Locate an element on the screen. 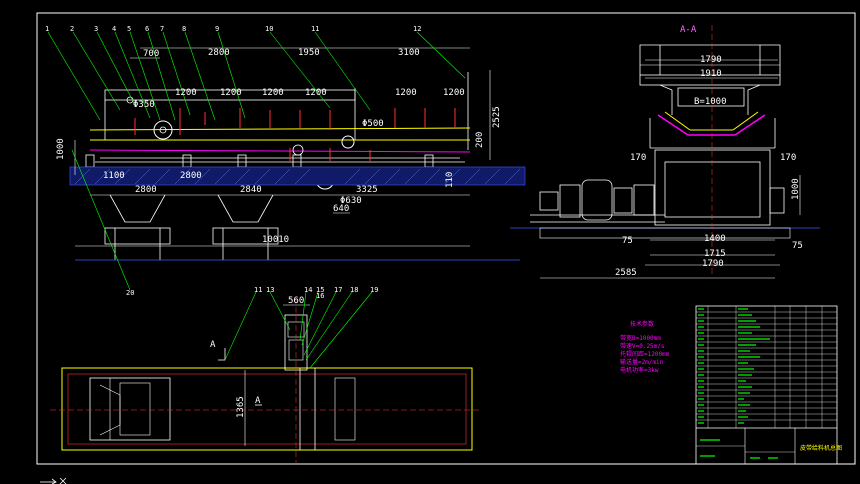  callout-3: 3 is located at coordinates (96, 29).